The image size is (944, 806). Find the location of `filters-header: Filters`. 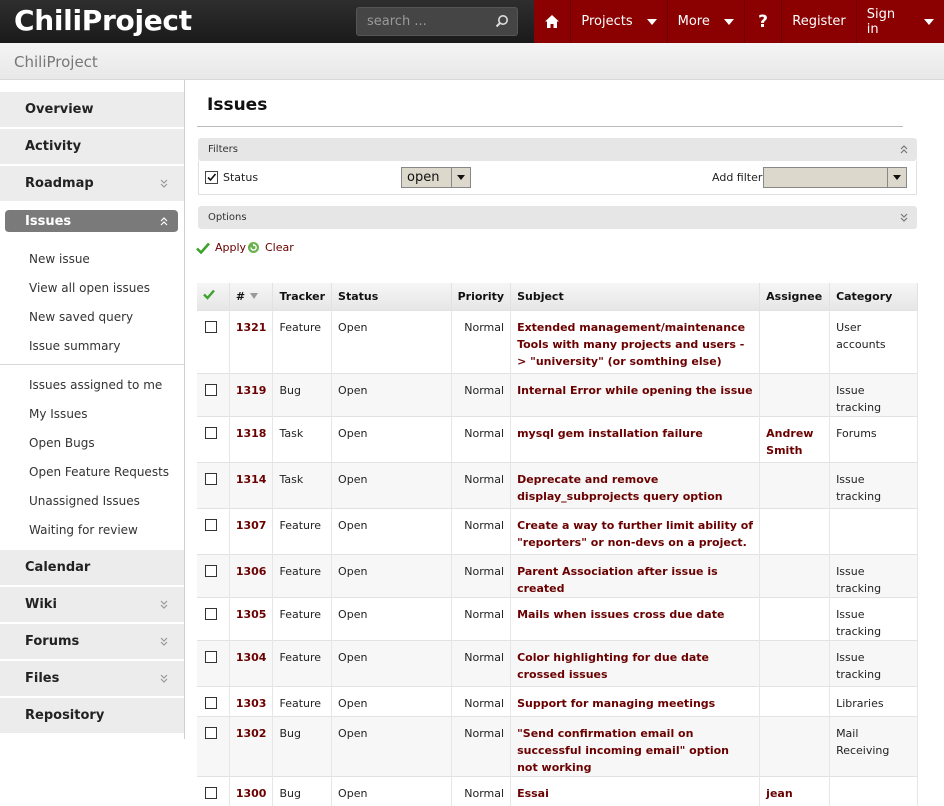

filters-header: Filters is located at coordinates (557, 149).